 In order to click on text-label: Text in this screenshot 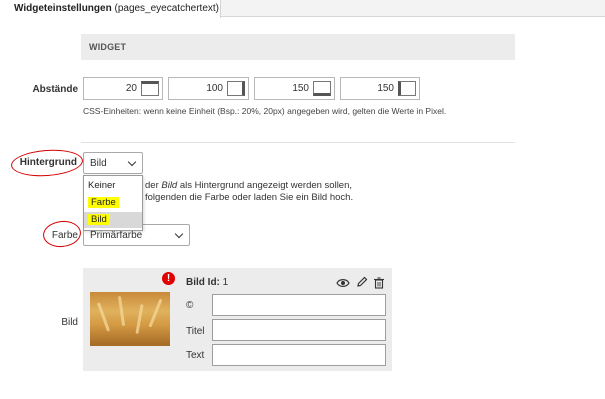, I will do `click(195, 355)`.